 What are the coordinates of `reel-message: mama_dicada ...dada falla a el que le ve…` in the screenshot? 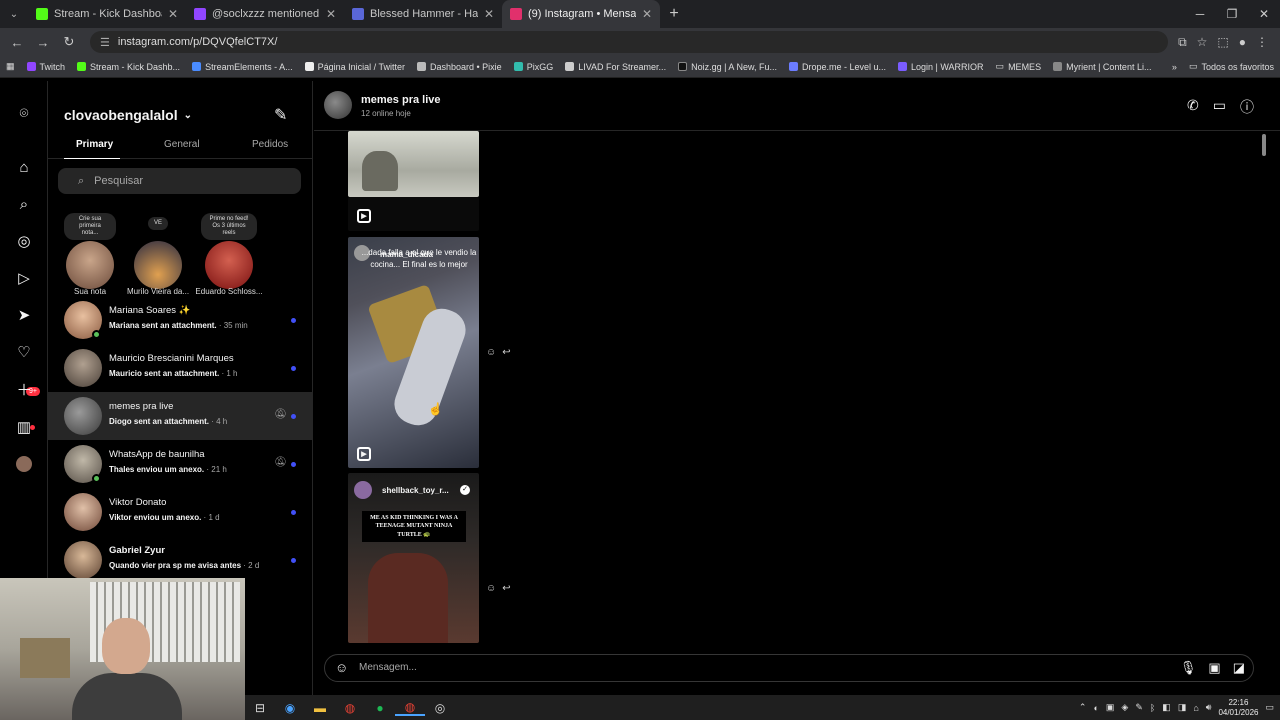 It's located at (413, 352).